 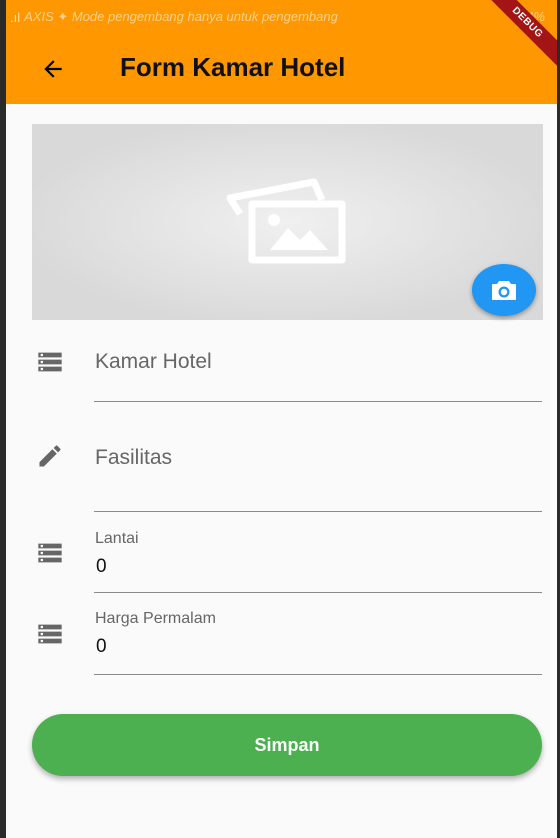 I want to click on harga-permalam-label: Harga Permalam, so click(x=155, y=618).